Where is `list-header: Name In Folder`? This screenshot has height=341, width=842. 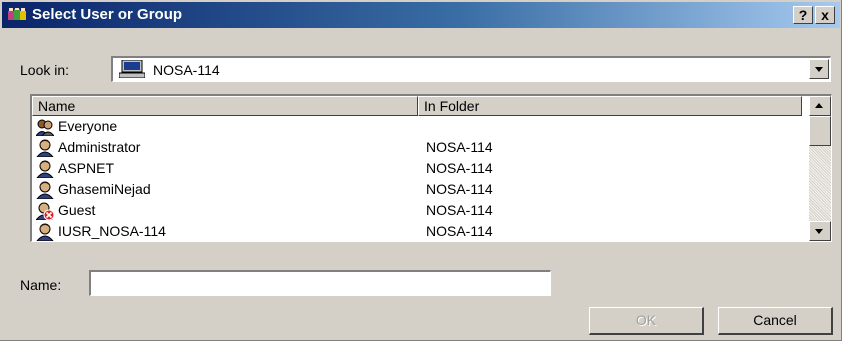 list-header: Name In Folder is located at coordinates (417, 106).